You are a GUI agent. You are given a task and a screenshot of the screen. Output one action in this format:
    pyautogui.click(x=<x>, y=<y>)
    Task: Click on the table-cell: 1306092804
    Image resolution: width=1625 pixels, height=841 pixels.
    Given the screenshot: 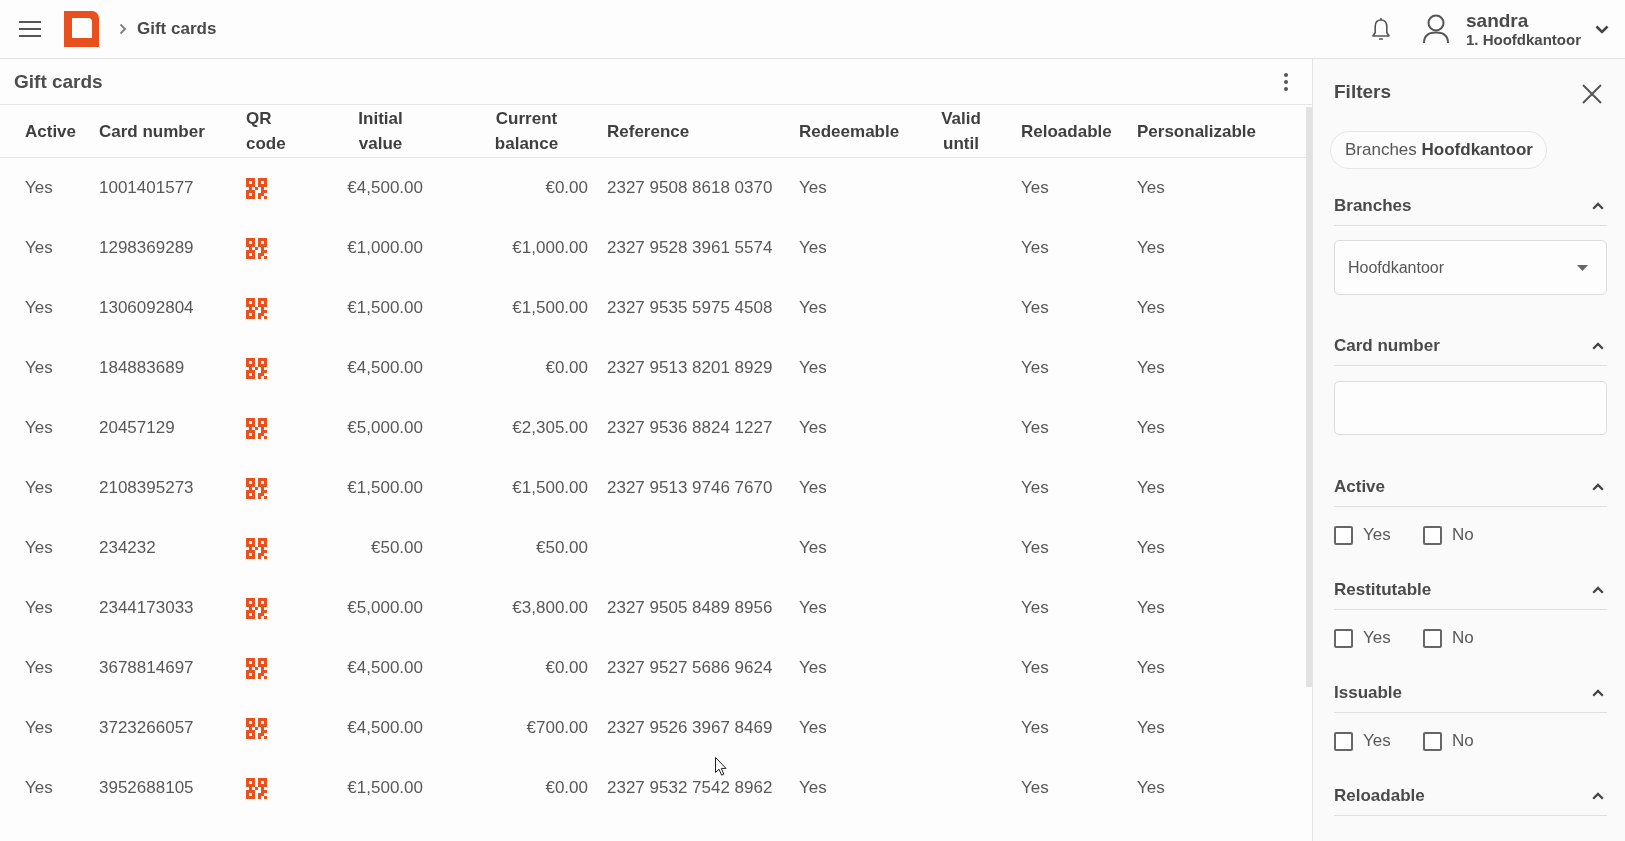 What is the action you would take?
    pyautogui.click(x=146, y=308)
    